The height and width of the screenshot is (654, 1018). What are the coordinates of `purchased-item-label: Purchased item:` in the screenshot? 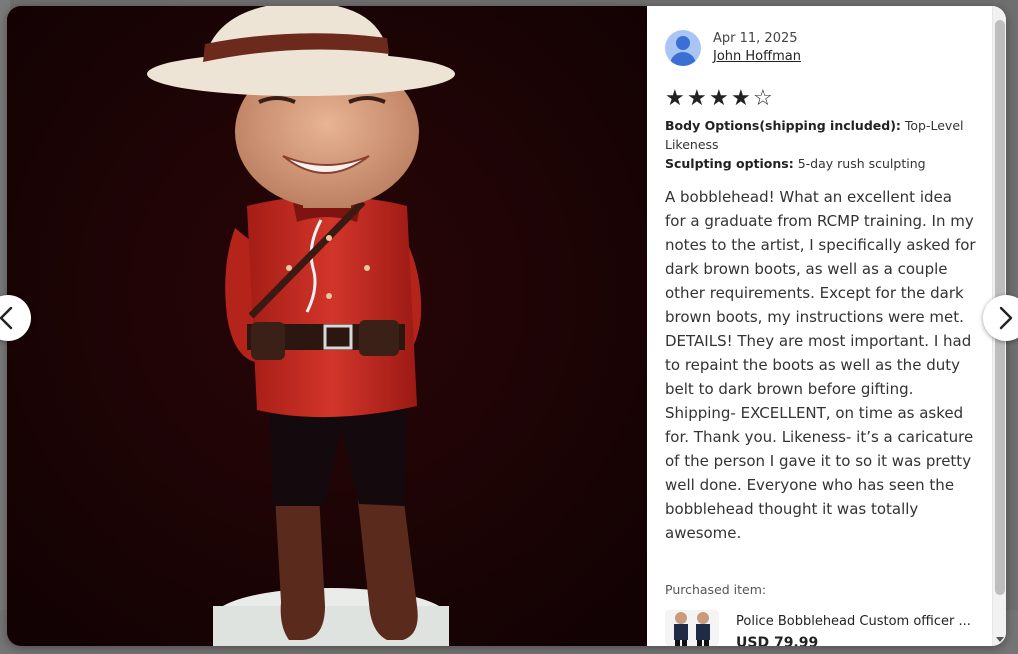 It's located at (716, 589).